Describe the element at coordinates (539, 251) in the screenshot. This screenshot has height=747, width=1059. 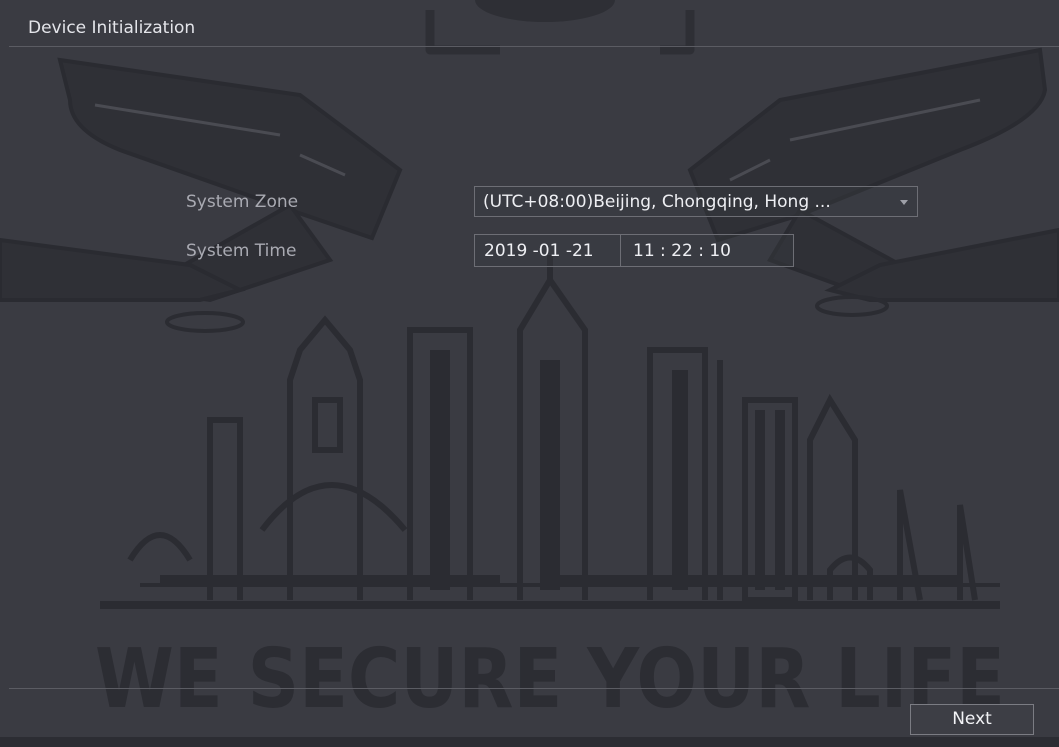
I see `date-value: 2019 -01 -21` at that location.